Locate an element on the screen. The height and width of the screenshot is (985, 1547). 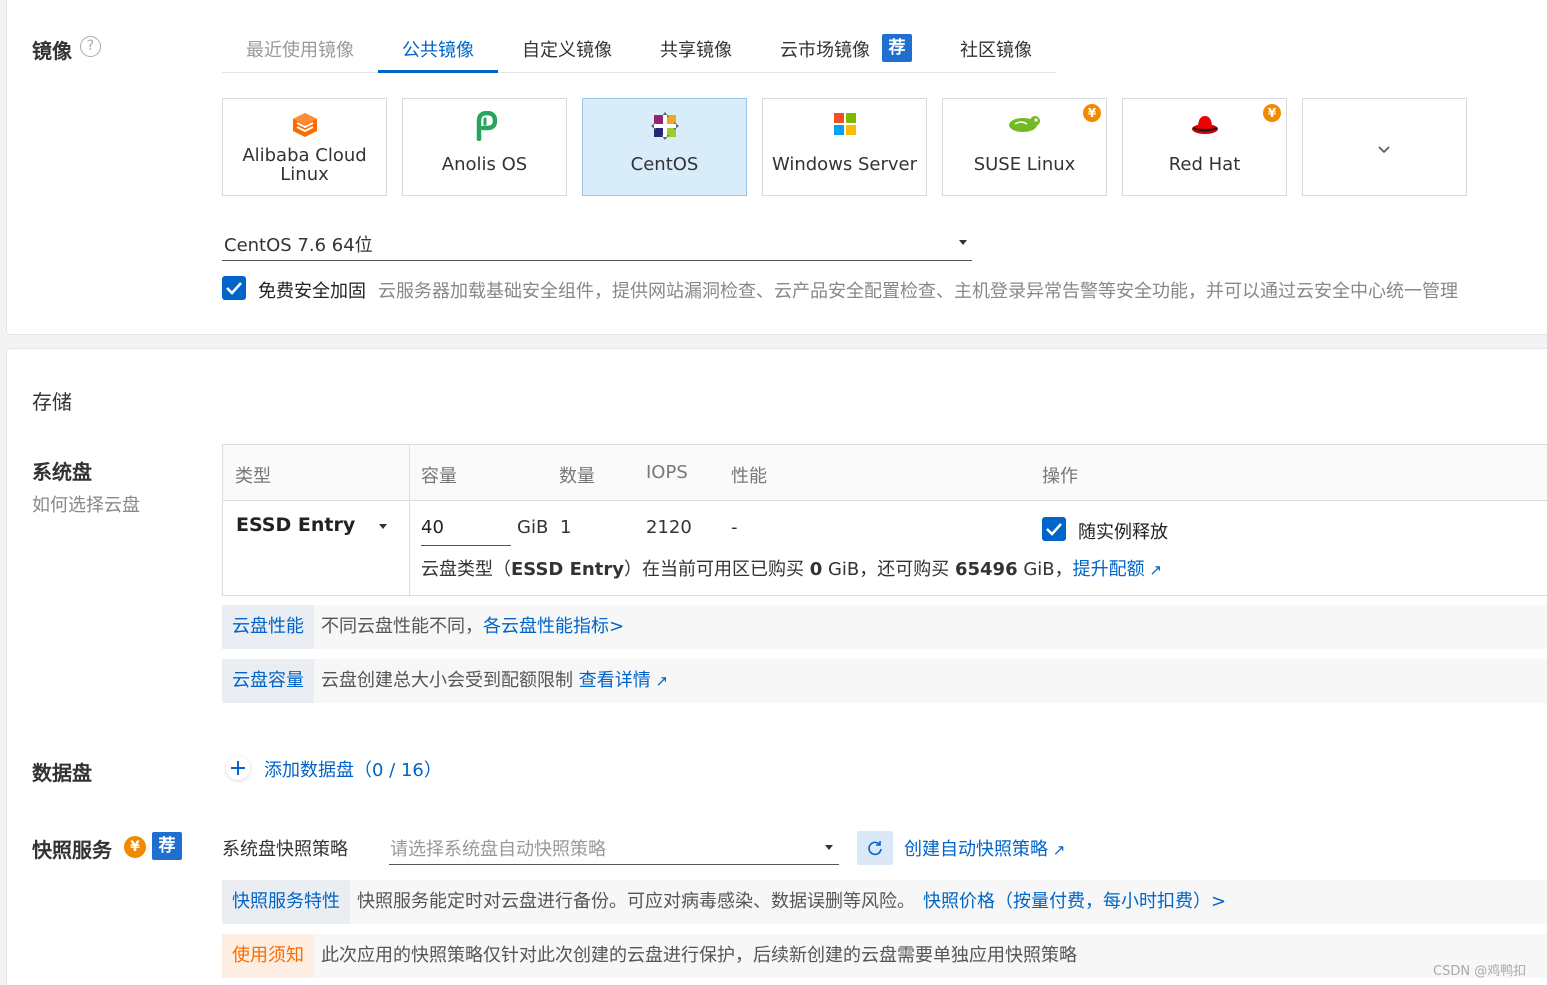
os-card-label-line1: Alibaba Cloud is located at coordinates (304, 155).